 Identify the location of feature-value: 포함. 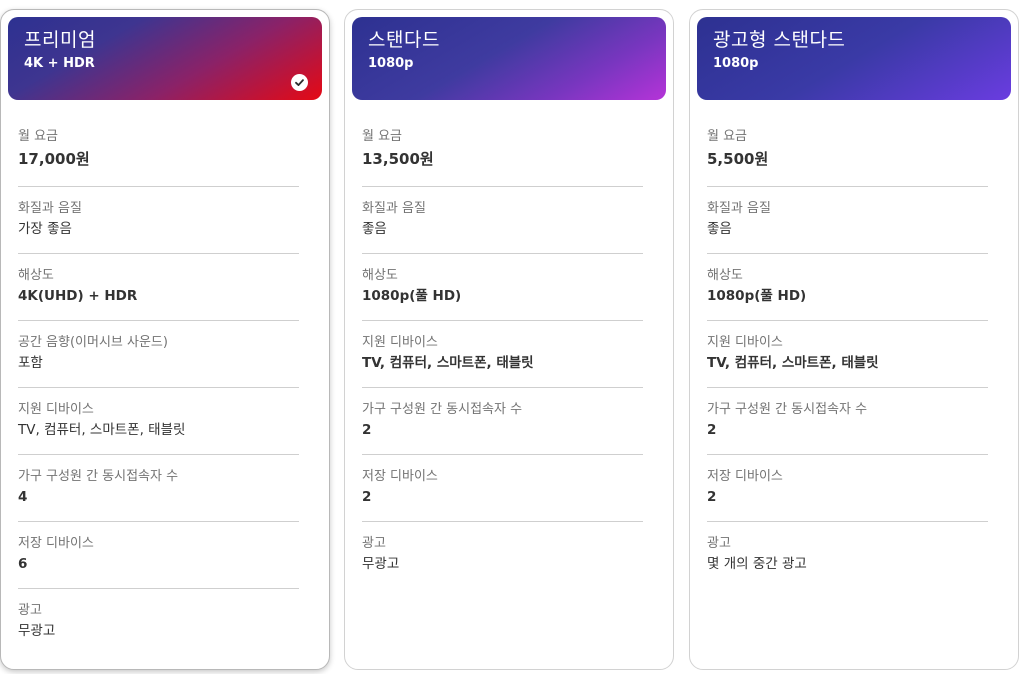
(30, 363).